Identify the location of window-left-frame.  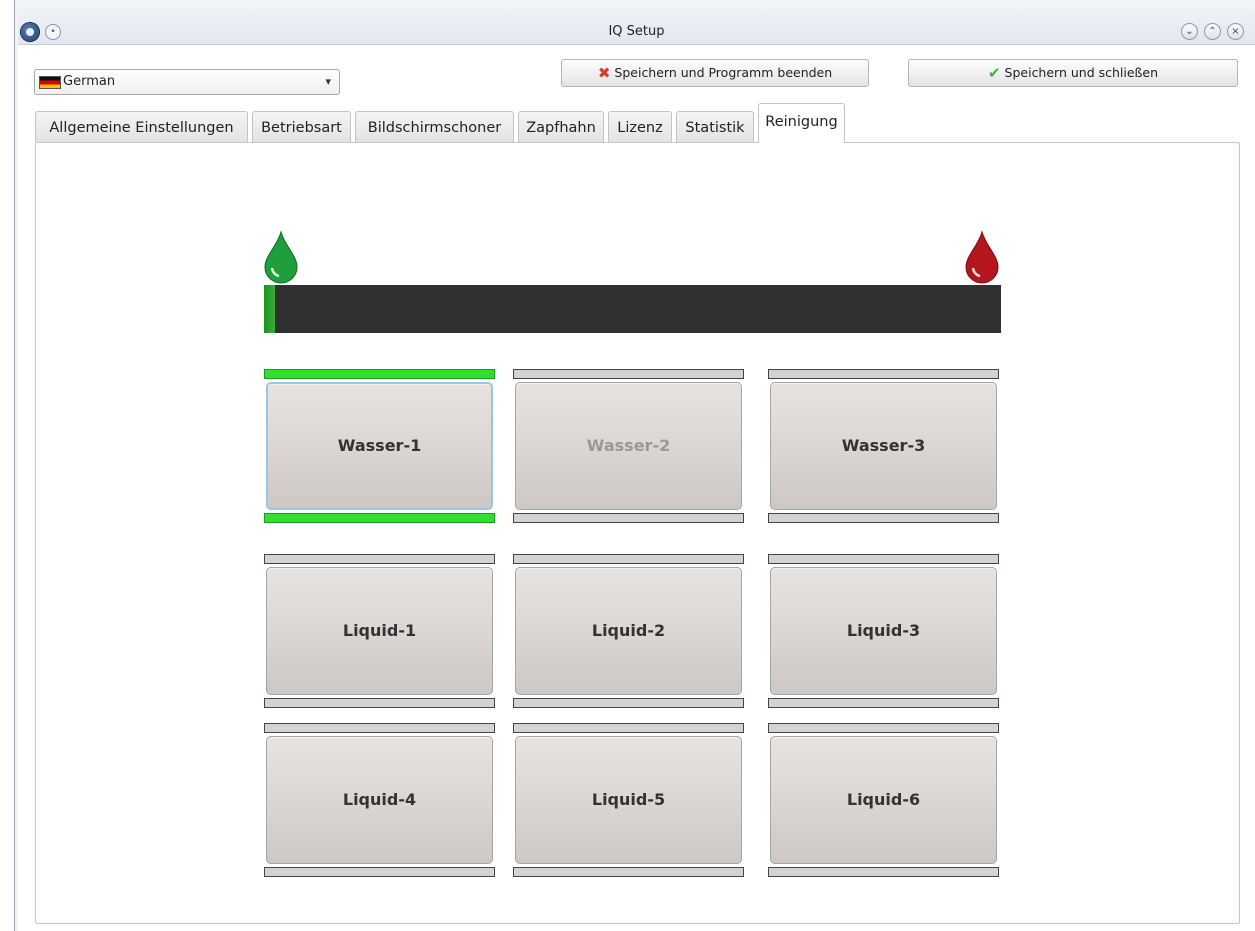
(9, 465).